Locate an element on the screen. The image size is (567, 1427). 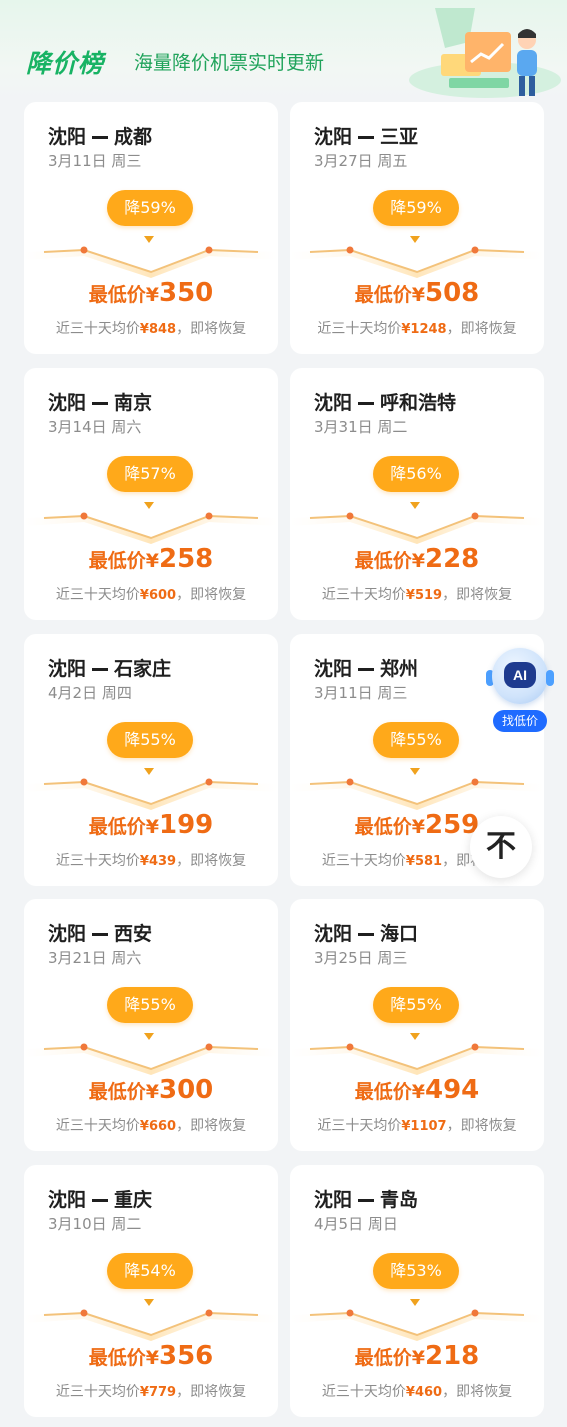
departure-date: 3月10日 周二 is located at coordinates (95, 1224).